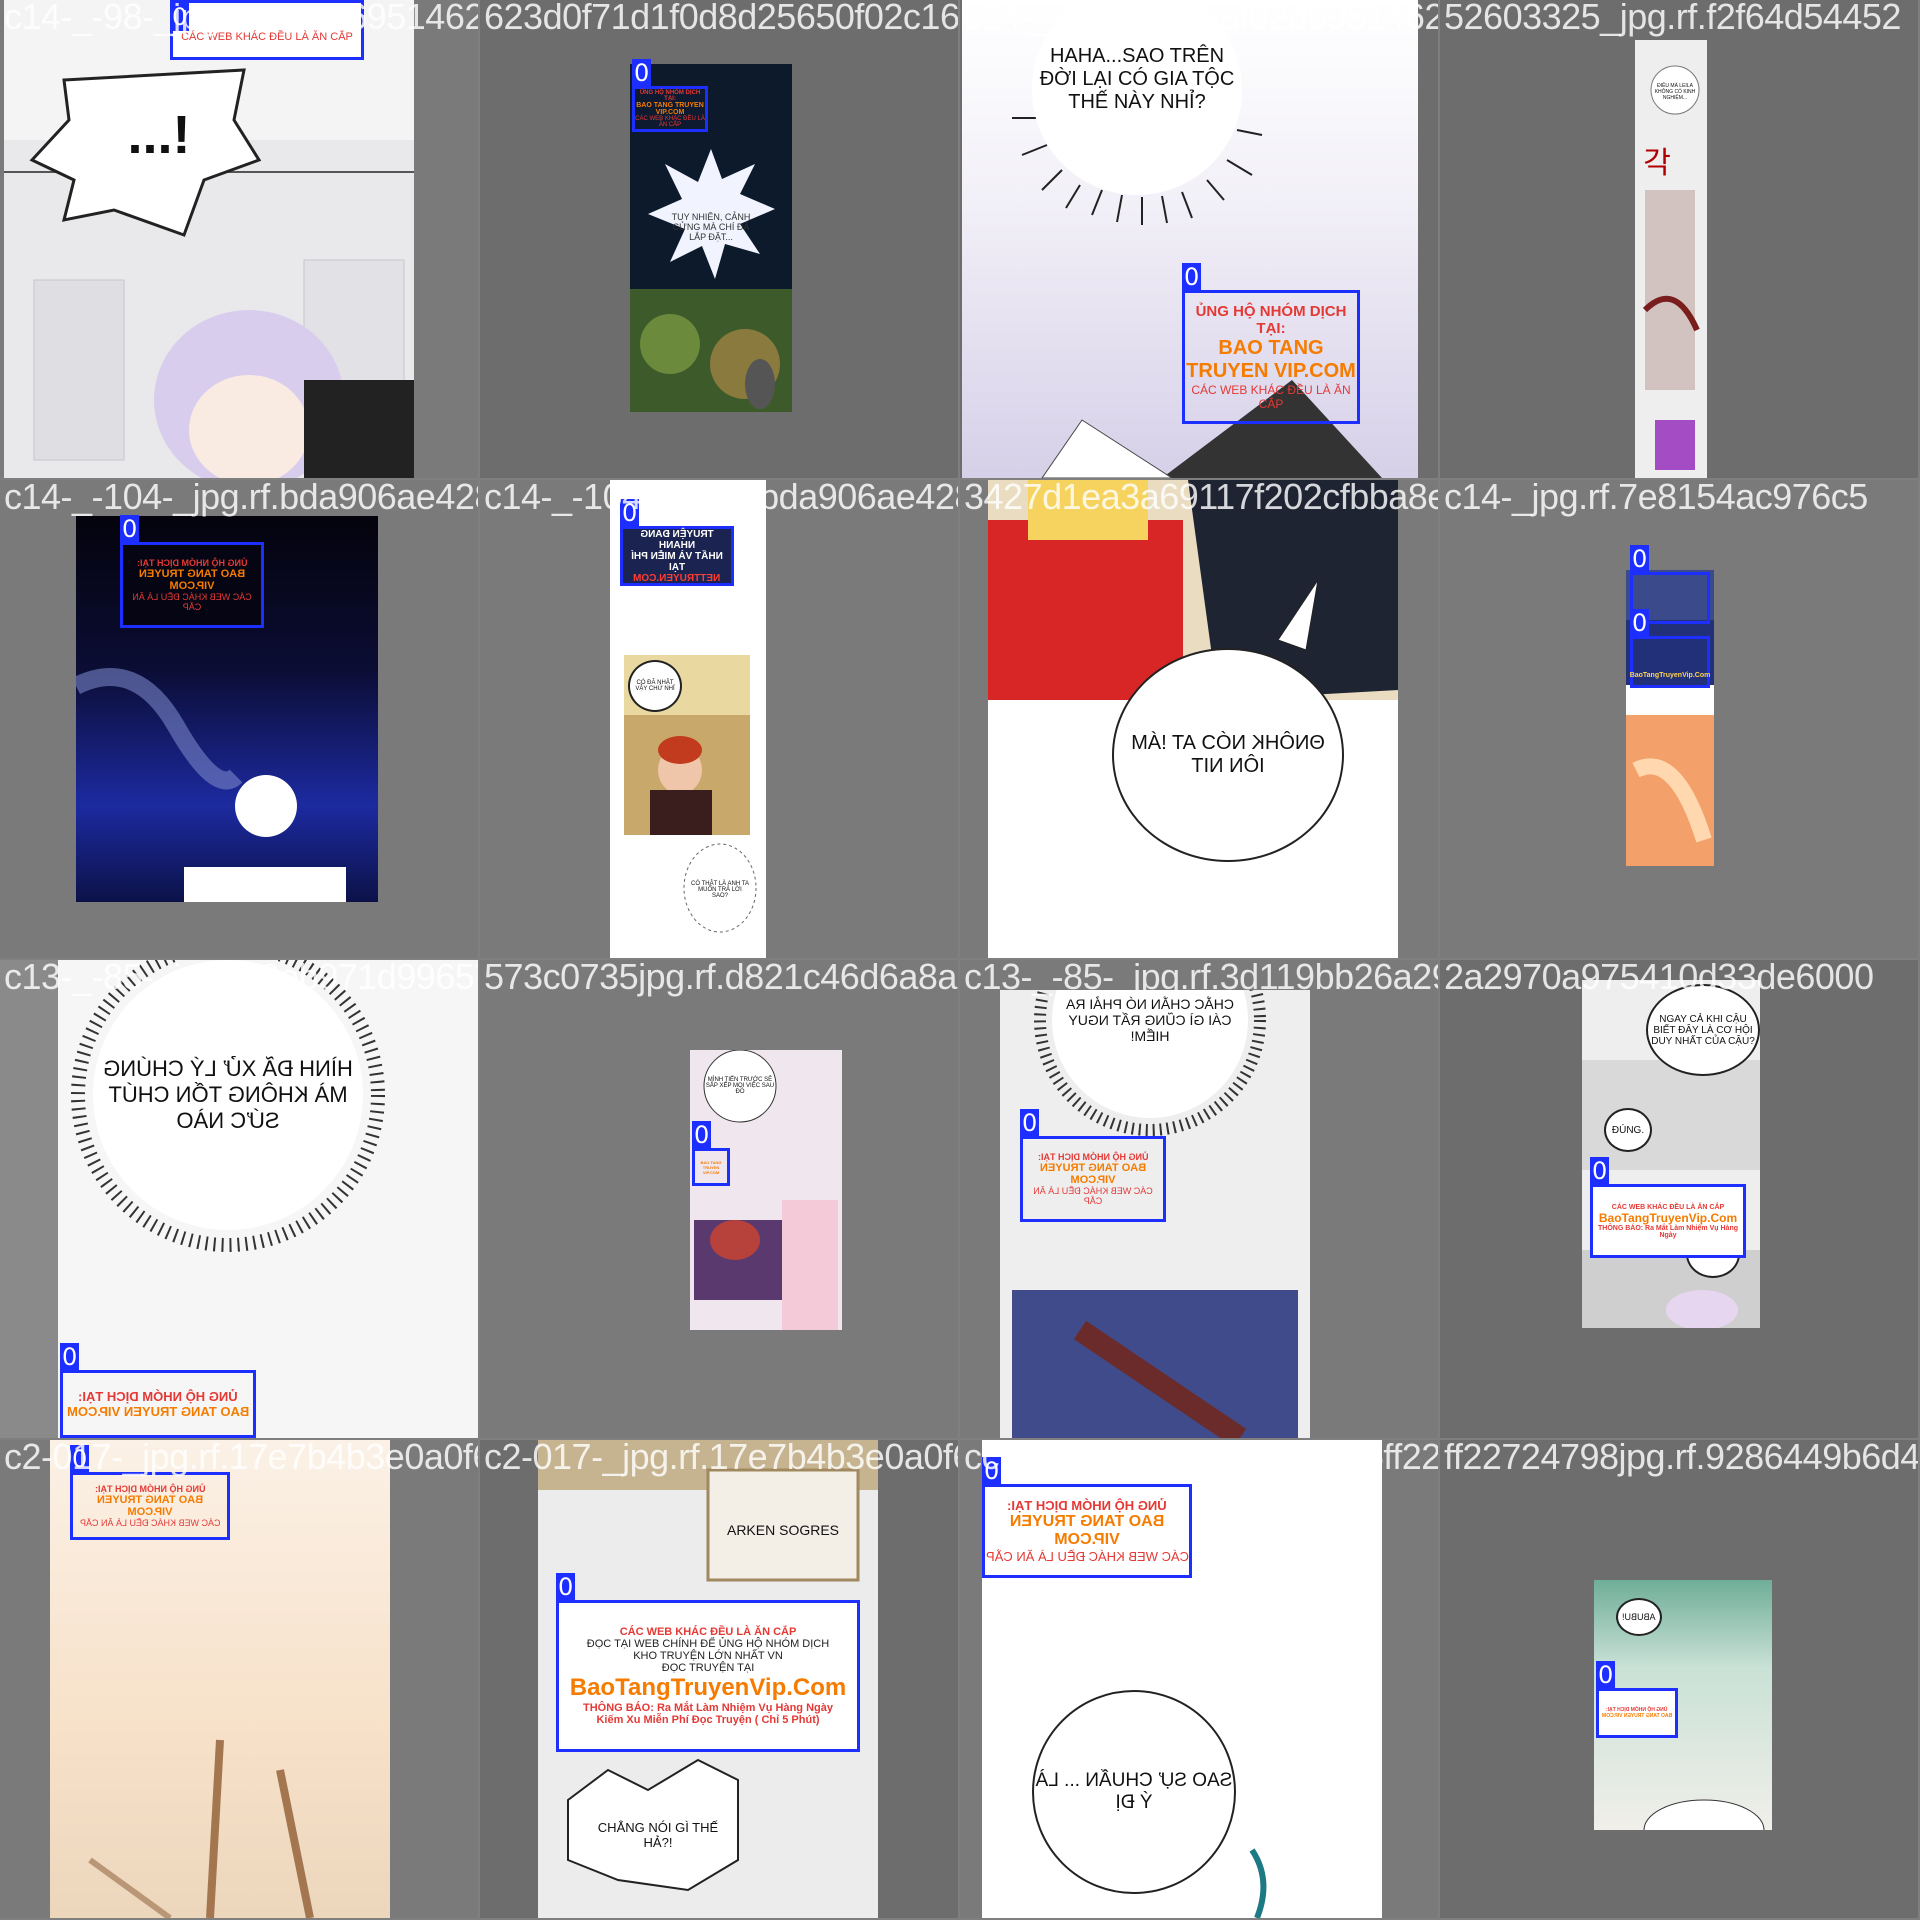 Image resolution: width=1920 pixels, height=1920 pixels. What do you see at coordinates (1639, 1617) in the screenshot?
I see `speech-bubble: ABUBU!` at bounding box center [1639, 1617].